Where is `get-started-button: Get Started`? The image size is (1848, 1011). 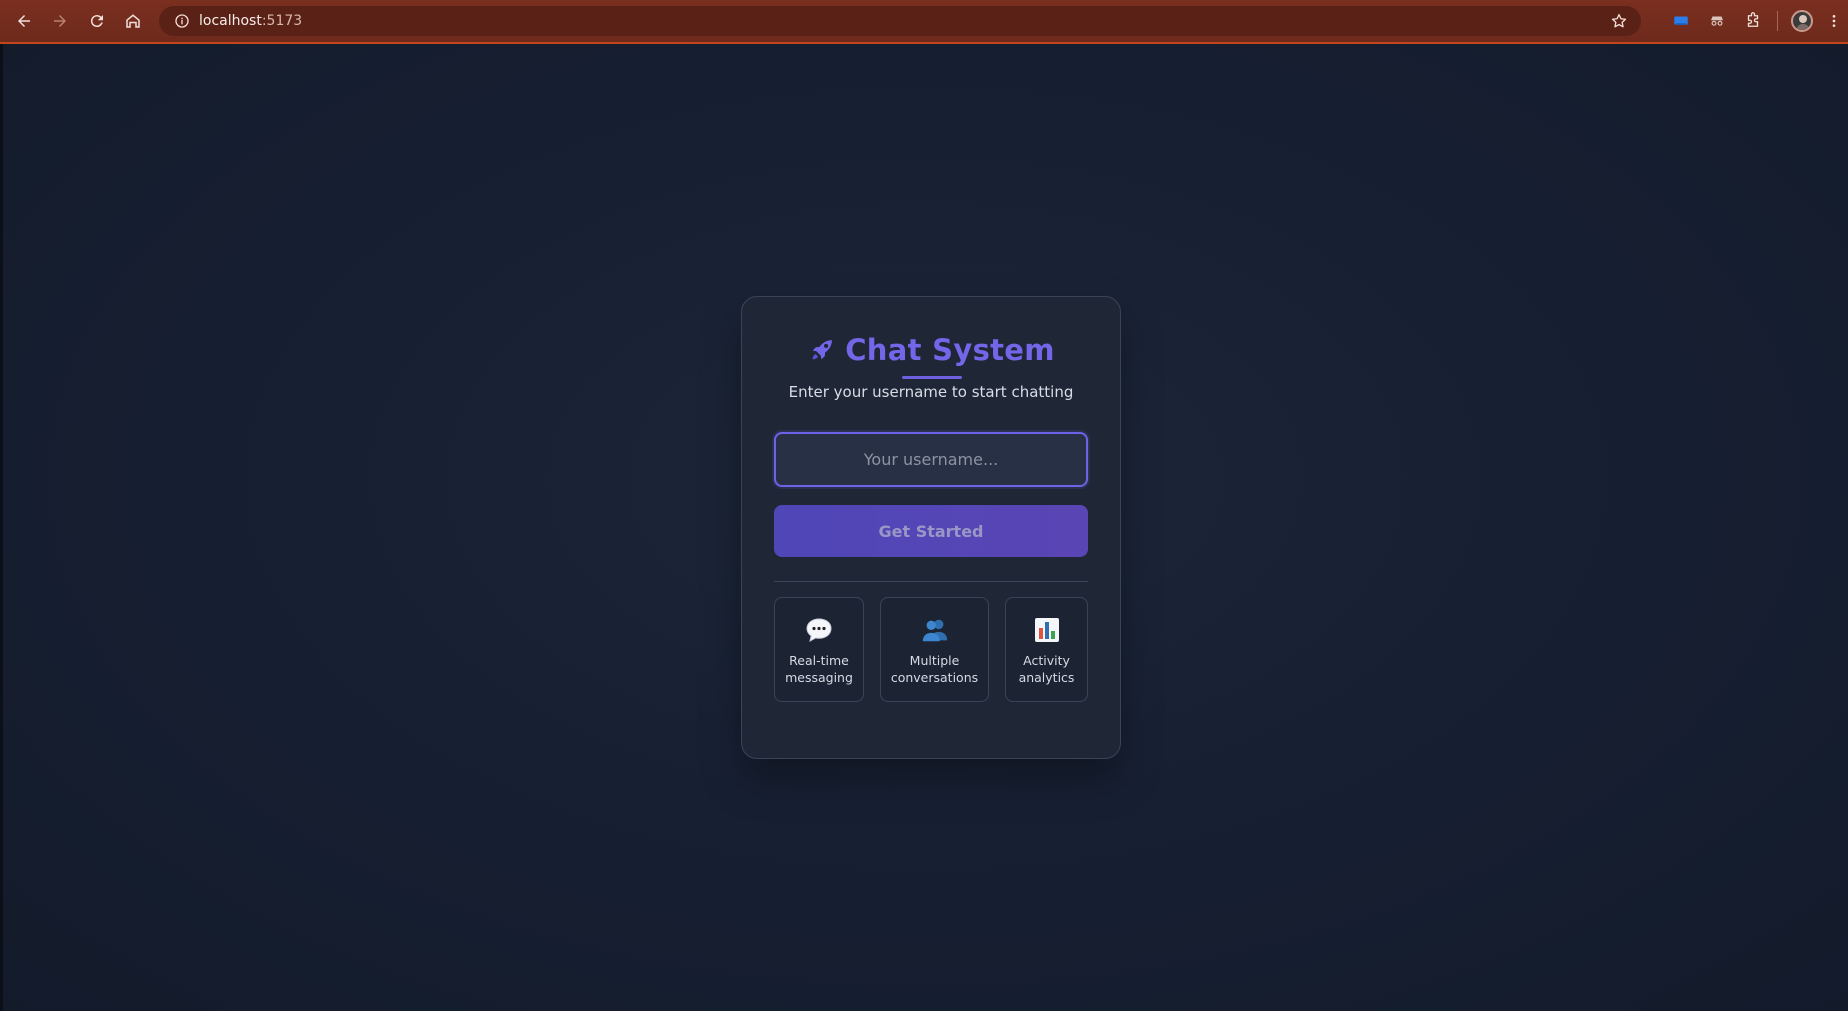 get-started-button: Get Started is located at coordinates (931, 531).